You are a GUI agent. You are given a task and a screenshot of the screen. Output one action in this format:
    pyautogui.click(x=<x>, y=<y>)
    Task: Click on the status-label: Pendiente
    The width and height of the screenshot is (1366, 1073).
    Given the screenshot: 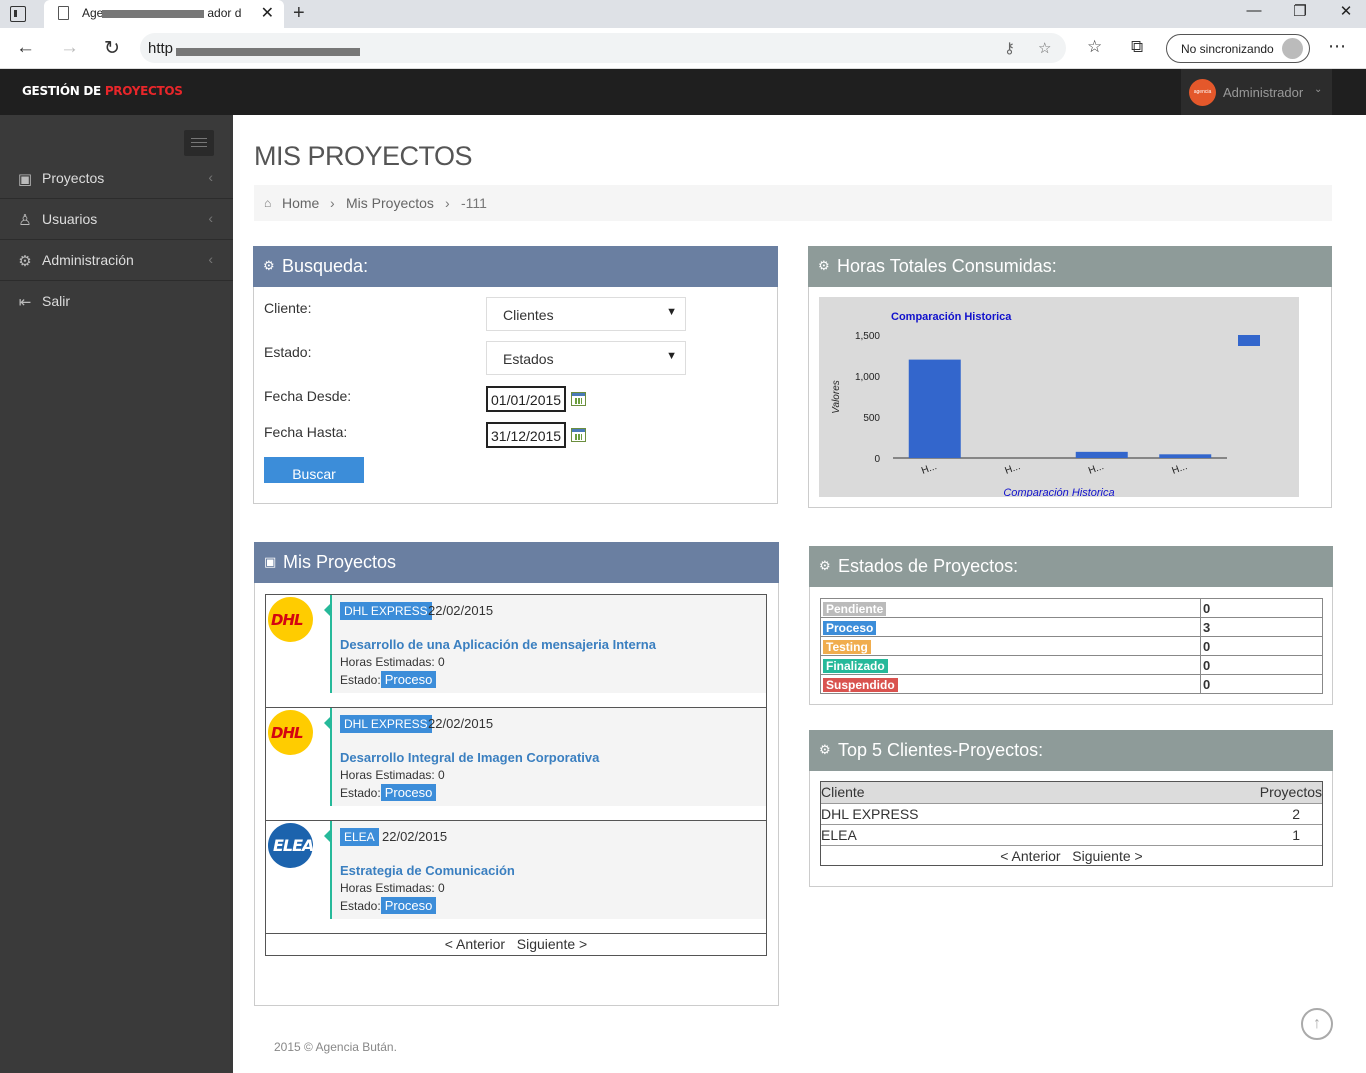 What is the action you would take?
    pyautogui.click(x=855, y=608)
    